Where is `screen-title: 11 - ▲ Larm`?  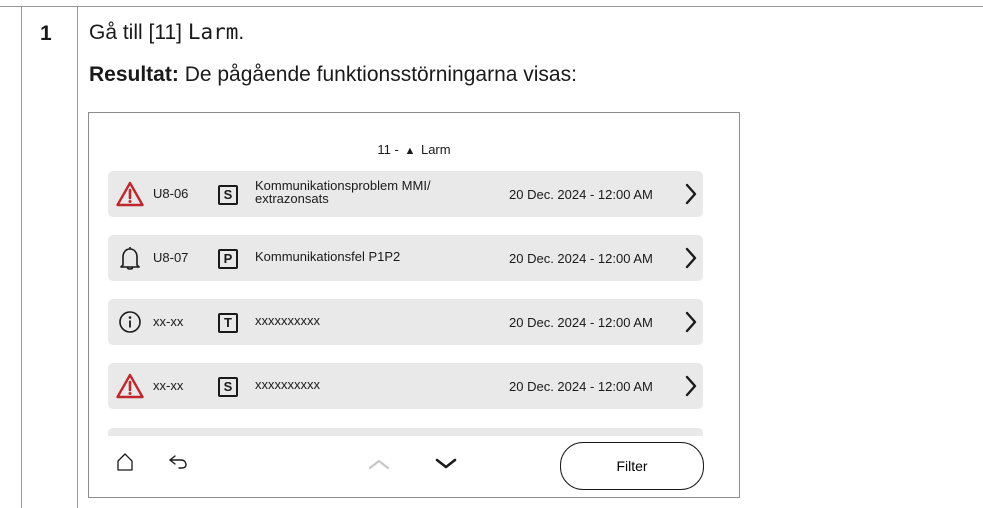
screen-title: 11 - ▲ Larm is located at coordinates (414, 149).